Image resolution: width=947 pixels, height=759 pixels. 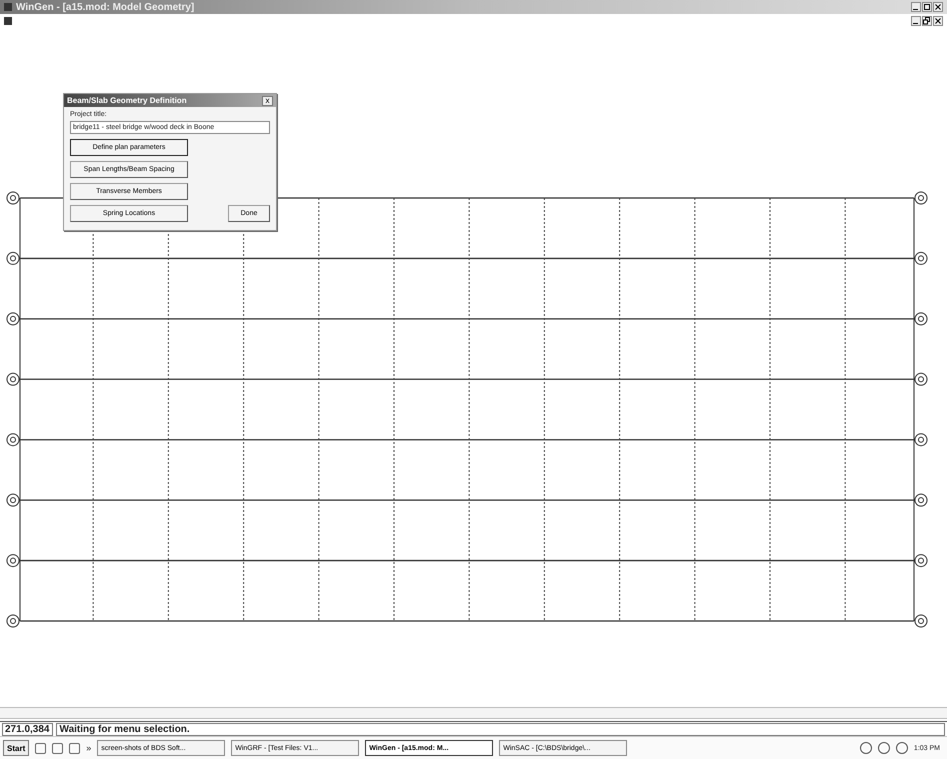 I want to click on app-icon, so click(x=8, y=7).